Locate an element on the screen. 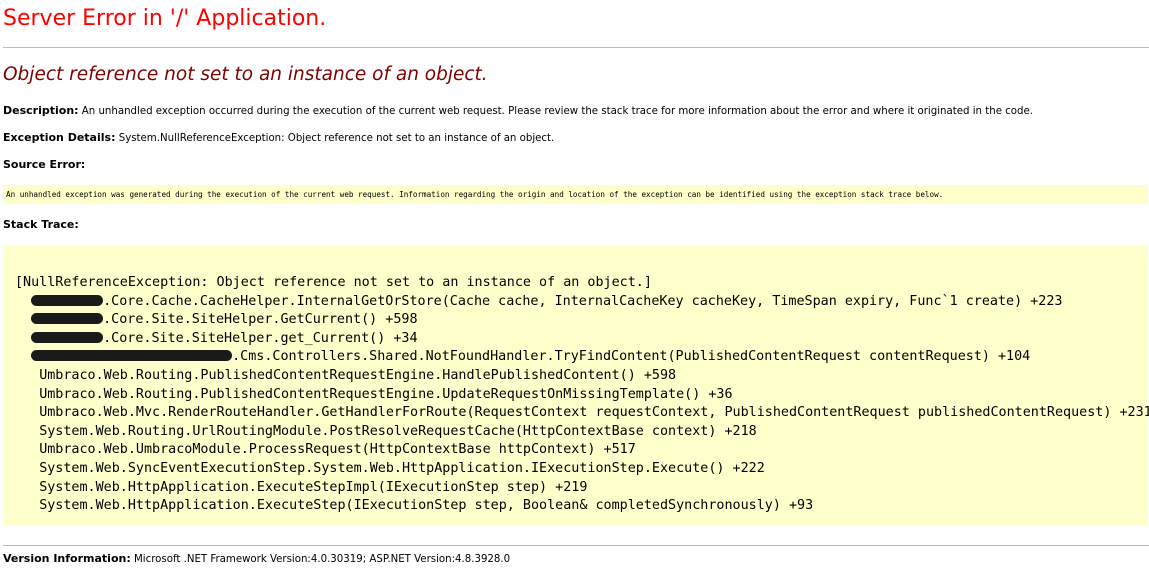 Image resolution: width=1149 pixels, height=573 pixels. stack-trace-label: Stack Trace: is located at coordinates (41, 224).